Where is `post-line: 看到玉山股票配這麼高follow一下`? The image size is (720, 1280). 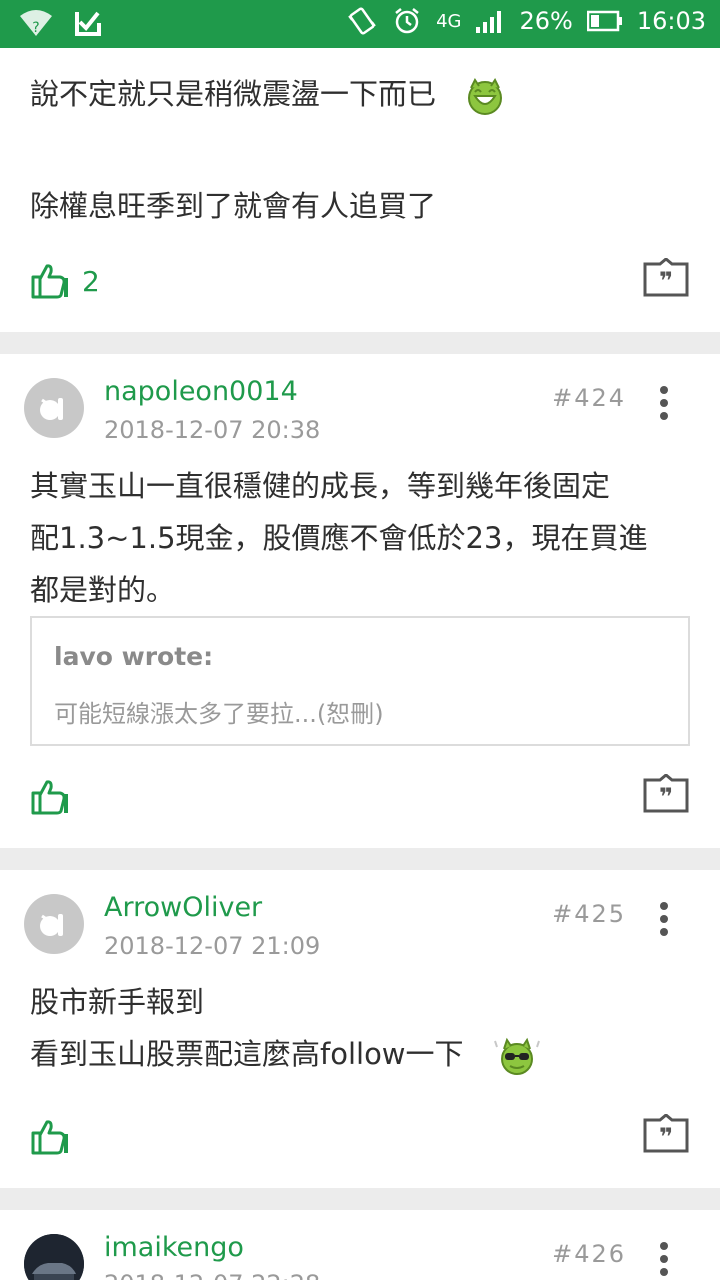 post-line: 看到玉山股票配這麼高follow一下 is located at coordinates (247, 1054).